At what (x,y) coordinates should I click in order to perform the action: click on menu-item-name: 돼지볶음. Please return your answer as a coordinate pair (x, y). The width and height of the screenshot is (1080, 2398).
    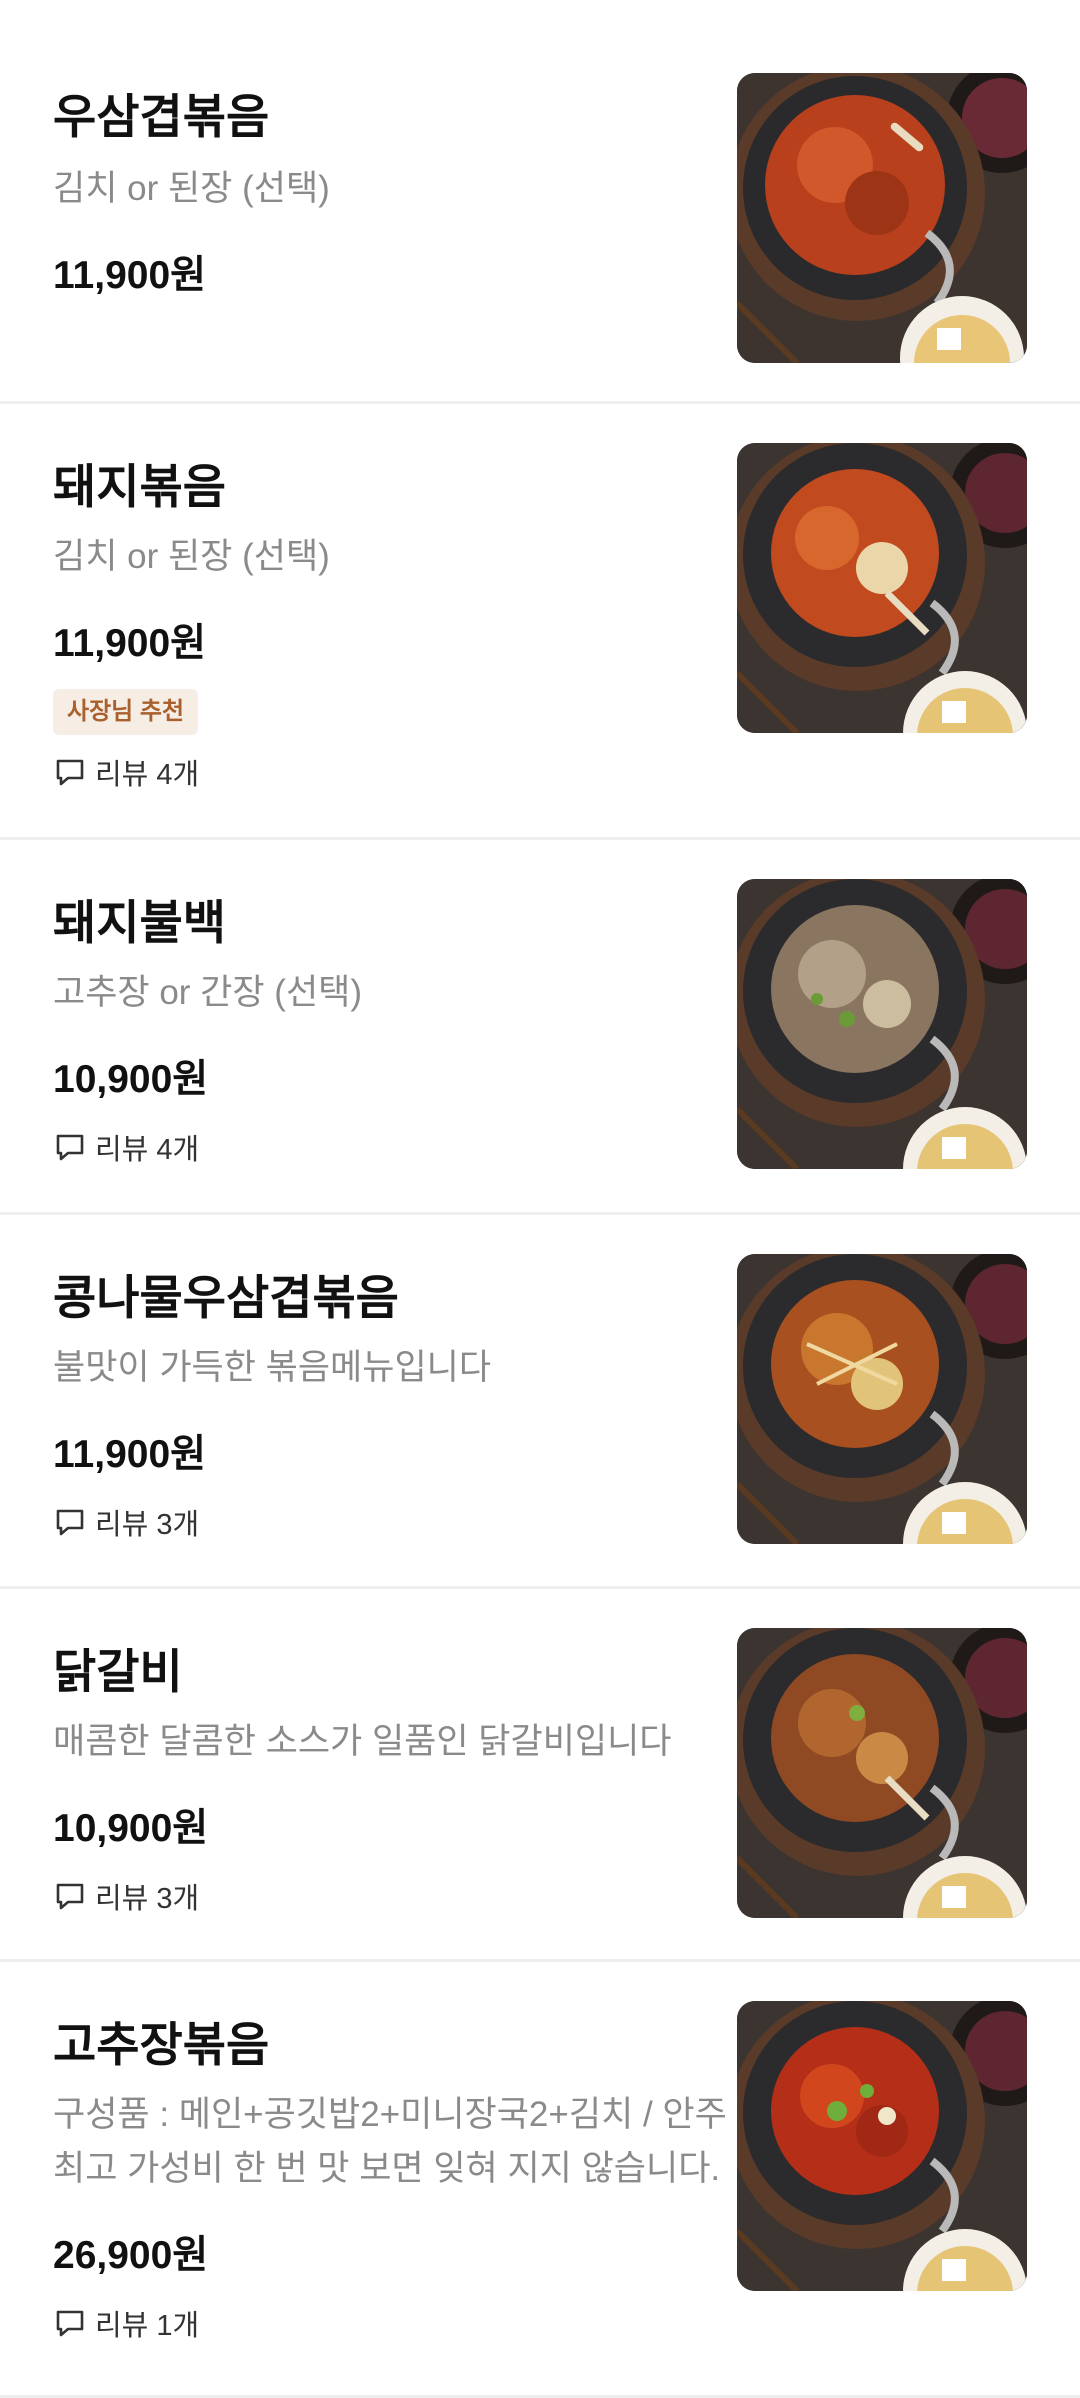
    Looking at the image, I should click on (139, 486).